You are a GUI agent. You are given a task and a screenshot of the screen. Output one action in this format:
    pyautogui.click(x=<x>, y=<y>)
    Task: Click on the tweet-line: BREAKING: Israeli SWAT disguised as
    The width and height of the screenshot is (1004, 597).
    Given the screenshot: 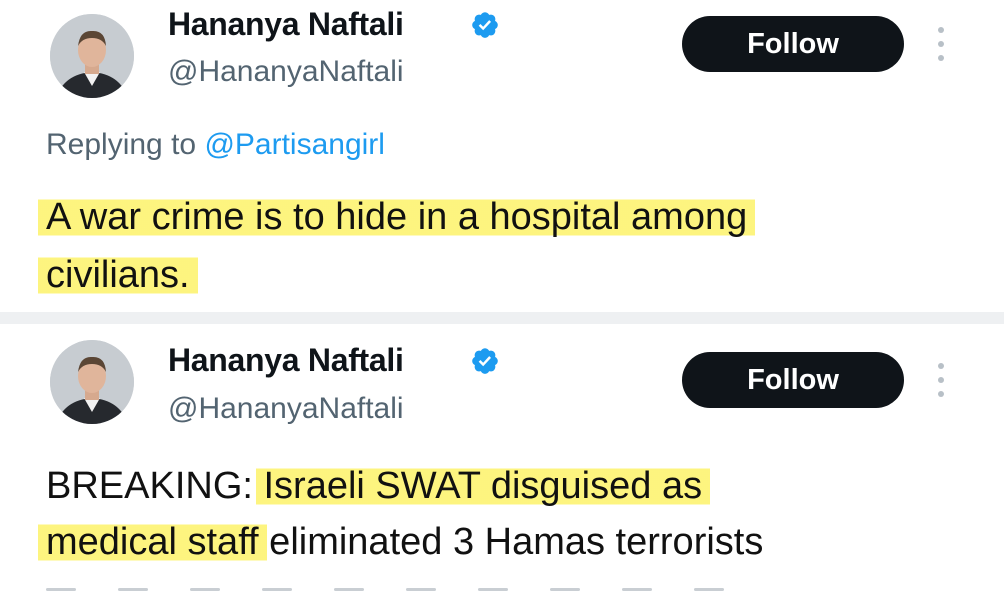 What is the action you would take?
    pyautogui.click(x=404, y=486)
    